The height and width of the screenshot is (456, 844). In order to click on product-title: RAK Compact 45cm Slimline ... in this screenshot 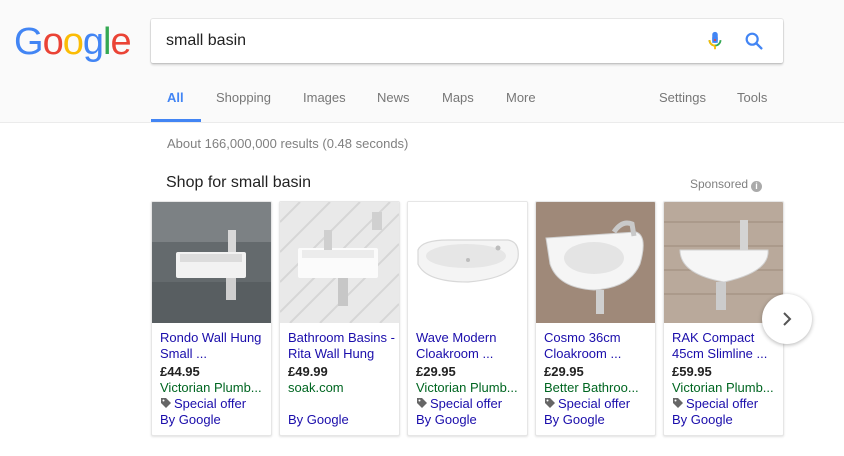, I will do `click(727, 346)`.